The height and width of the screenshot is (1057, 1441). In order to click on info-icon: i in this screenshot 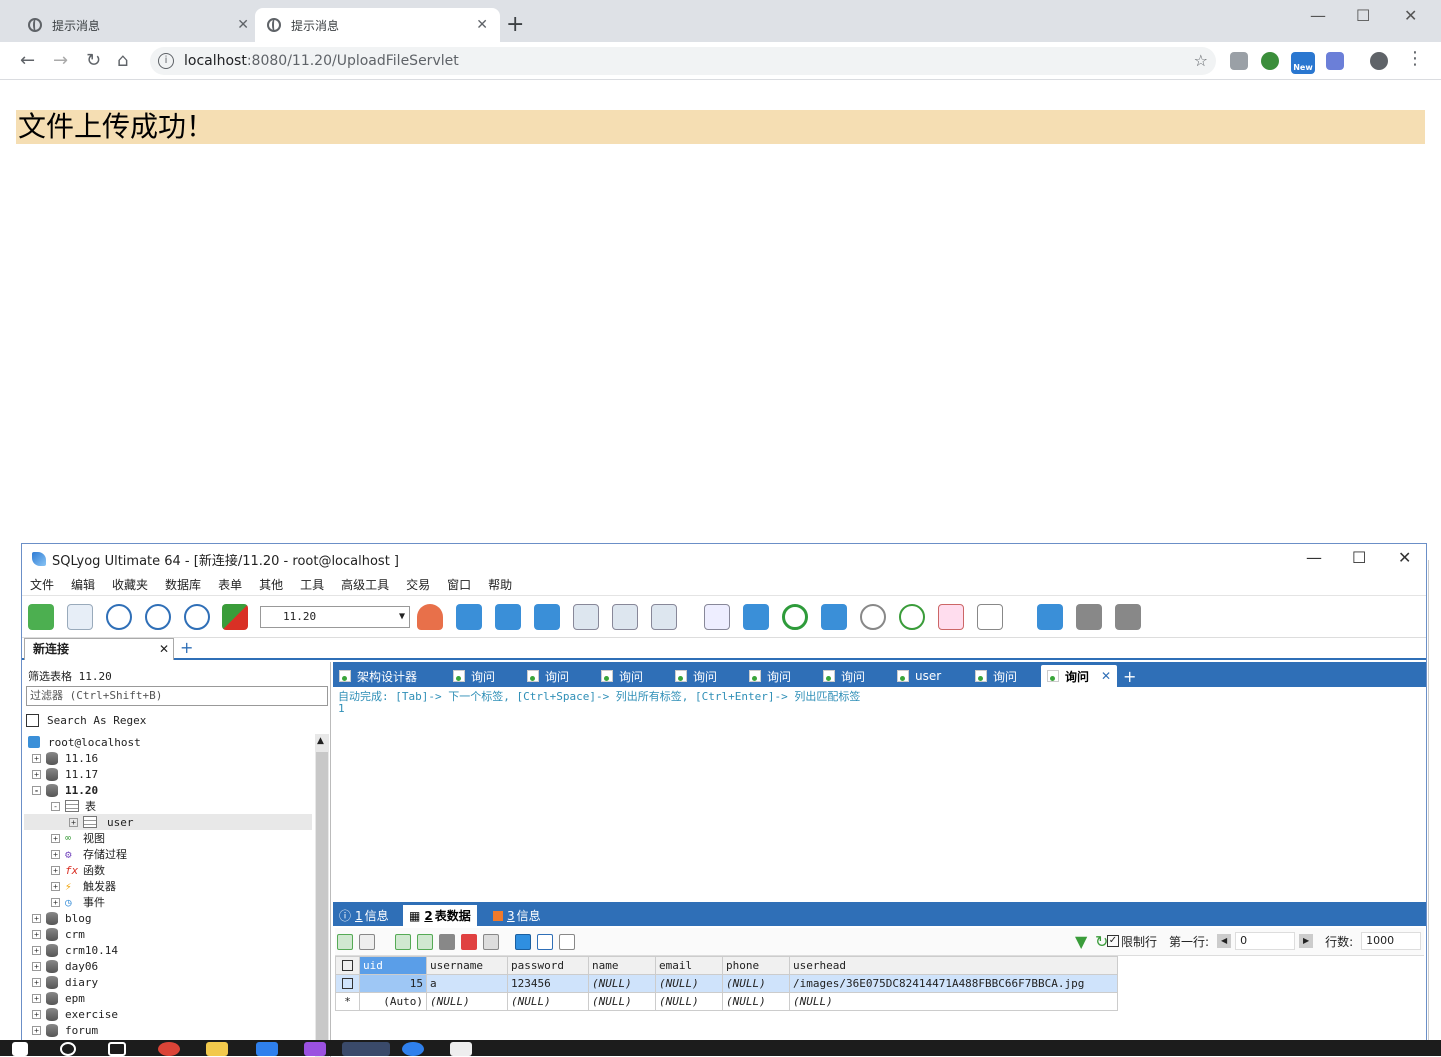, I will do `click(166, 61)`.